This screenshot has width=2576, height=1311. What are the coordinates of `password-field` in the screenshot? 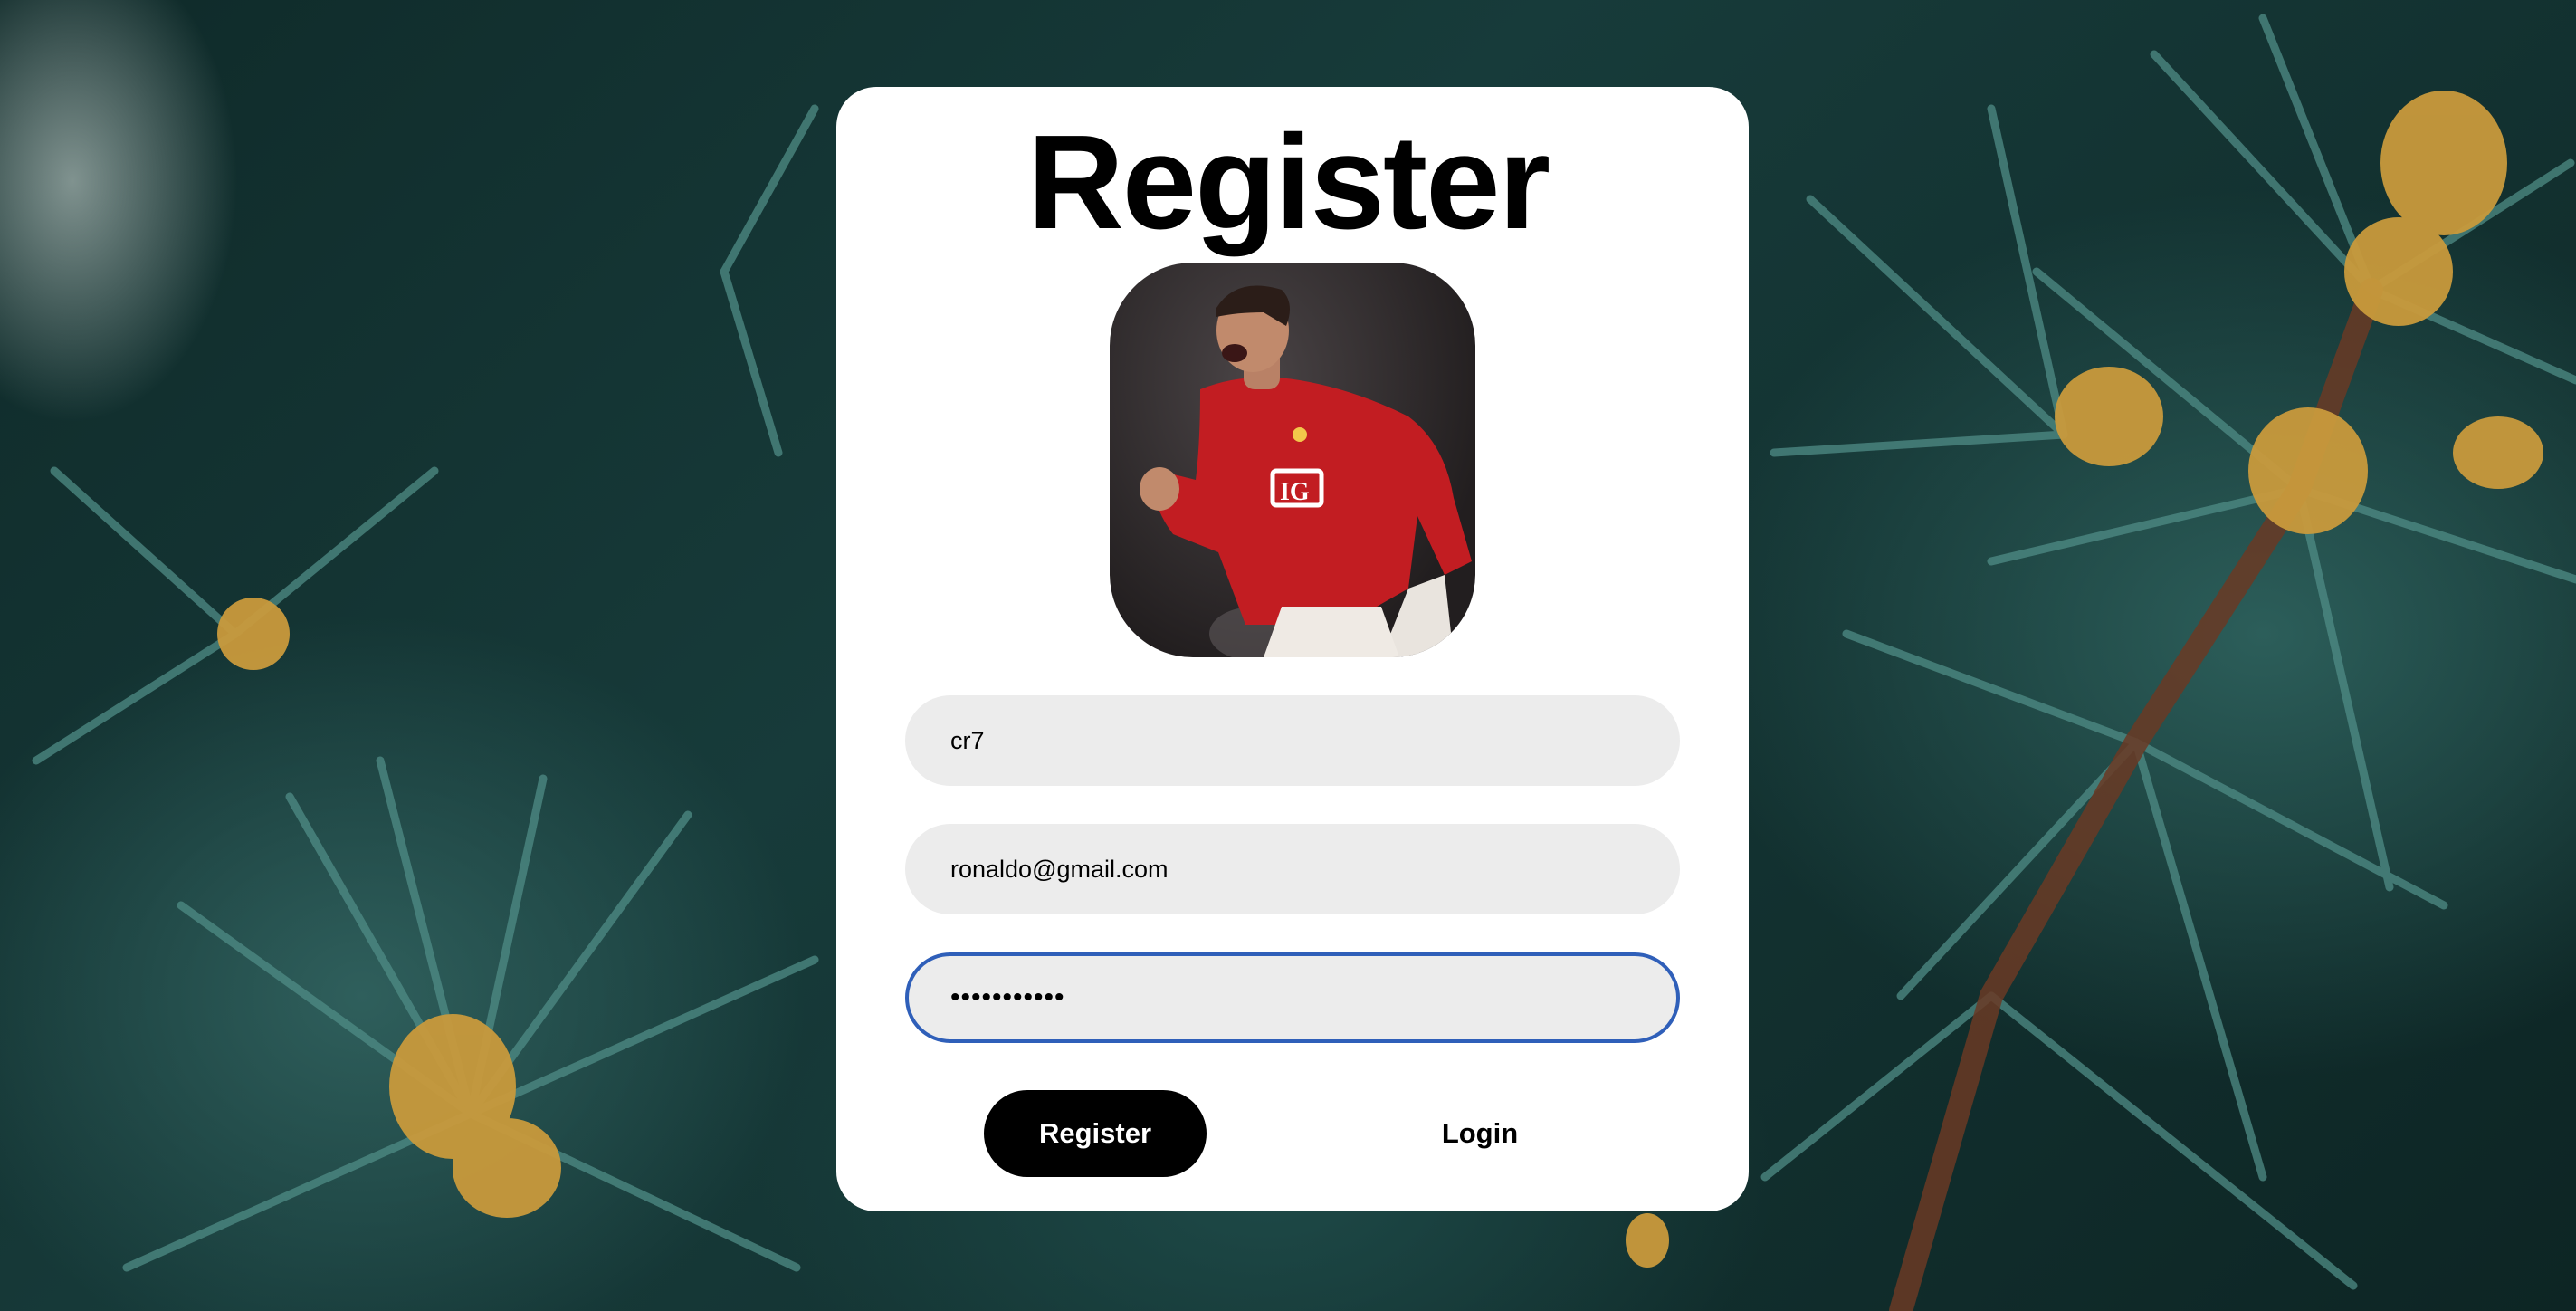 It's located at (1292, 997).